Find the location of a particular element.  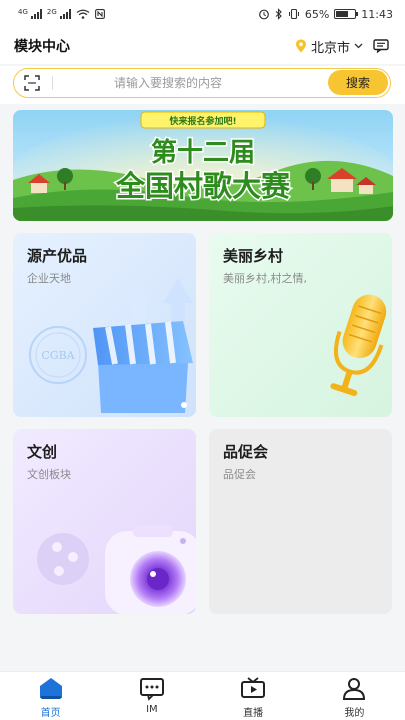

battery-icon is located at coordinates (346, 14).